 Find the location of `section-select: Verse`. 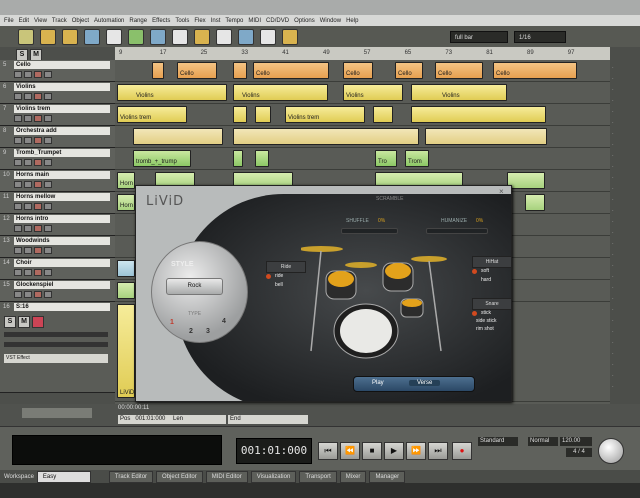

section-select: Verse is located at coordinates (425, 383).